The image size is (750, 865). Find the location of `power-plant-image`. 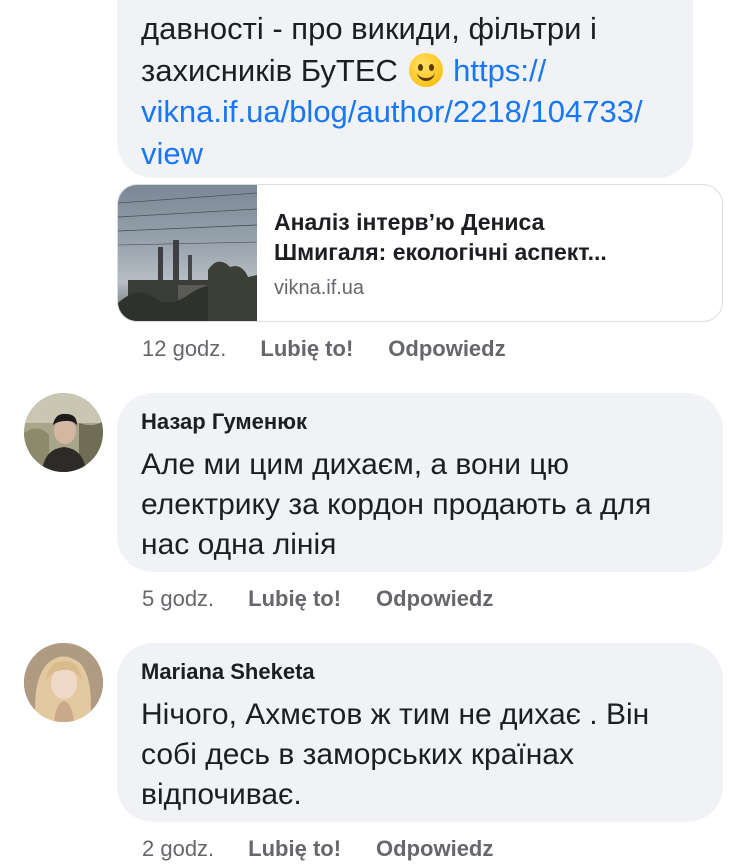

power-plant-image is located at coordinates (187, 256).